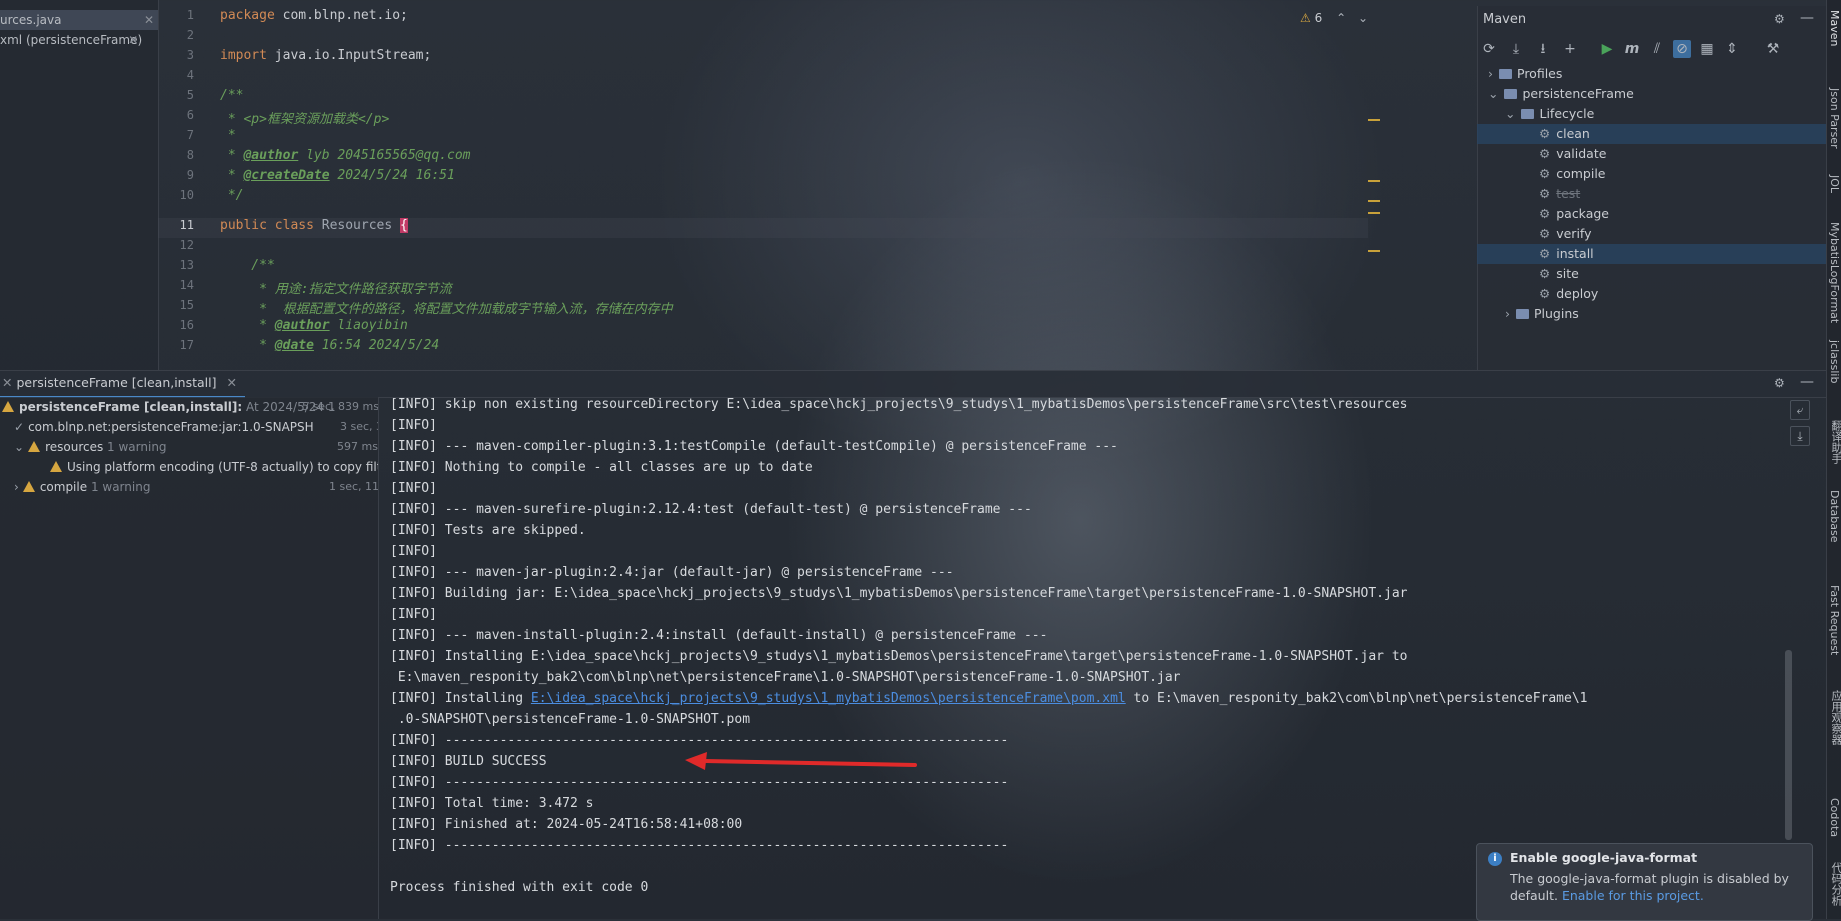 The image size is (1841, 921). What do you see at coordinates (1559, 194) in the screenshot?
I see `maven-goal-test: ⚙ test` at bounding box center [1559, 194].